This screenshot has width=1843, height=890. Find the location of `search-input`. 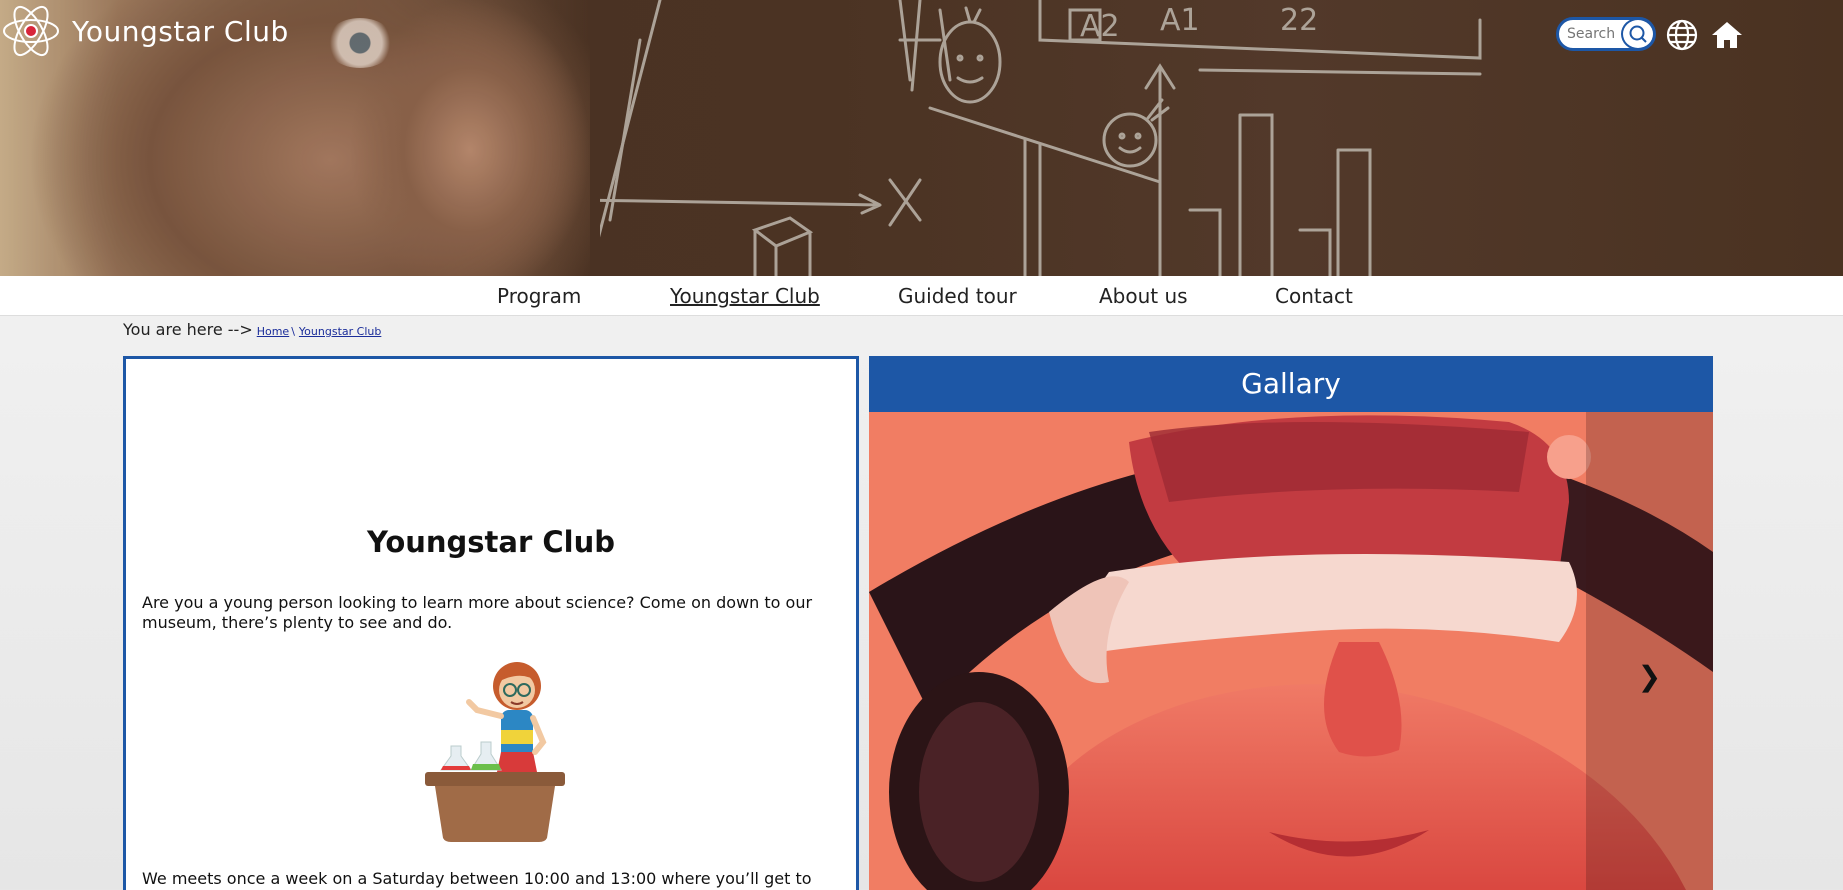

search-input is located at coordinates (1595, 34).